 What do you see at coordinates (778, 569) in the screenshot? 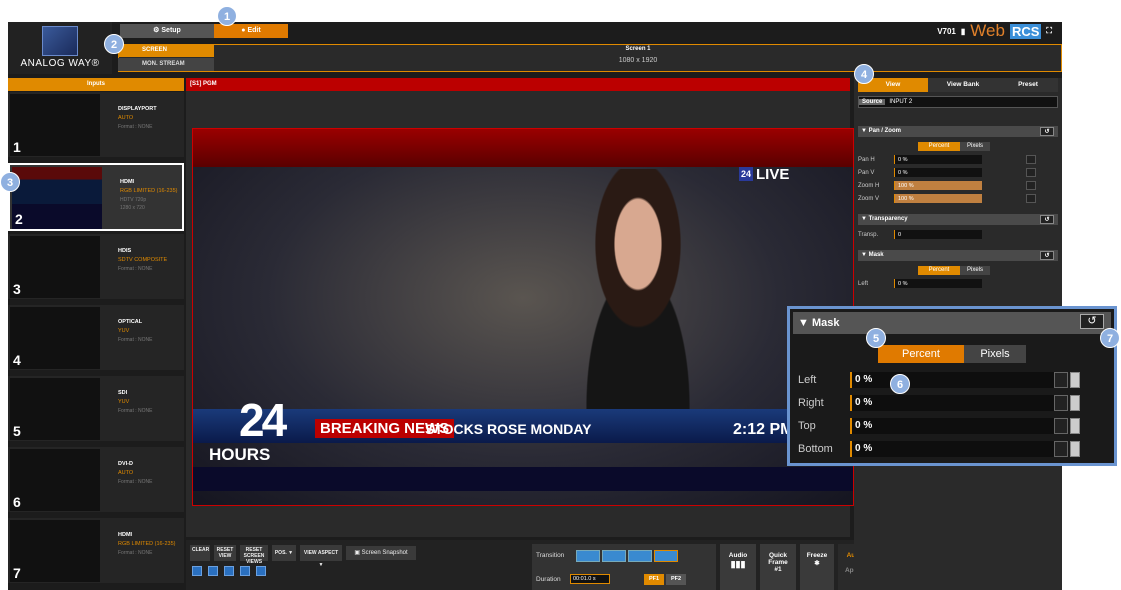
I see `quick-frame-number: #1` at bounding box center [778, 569].